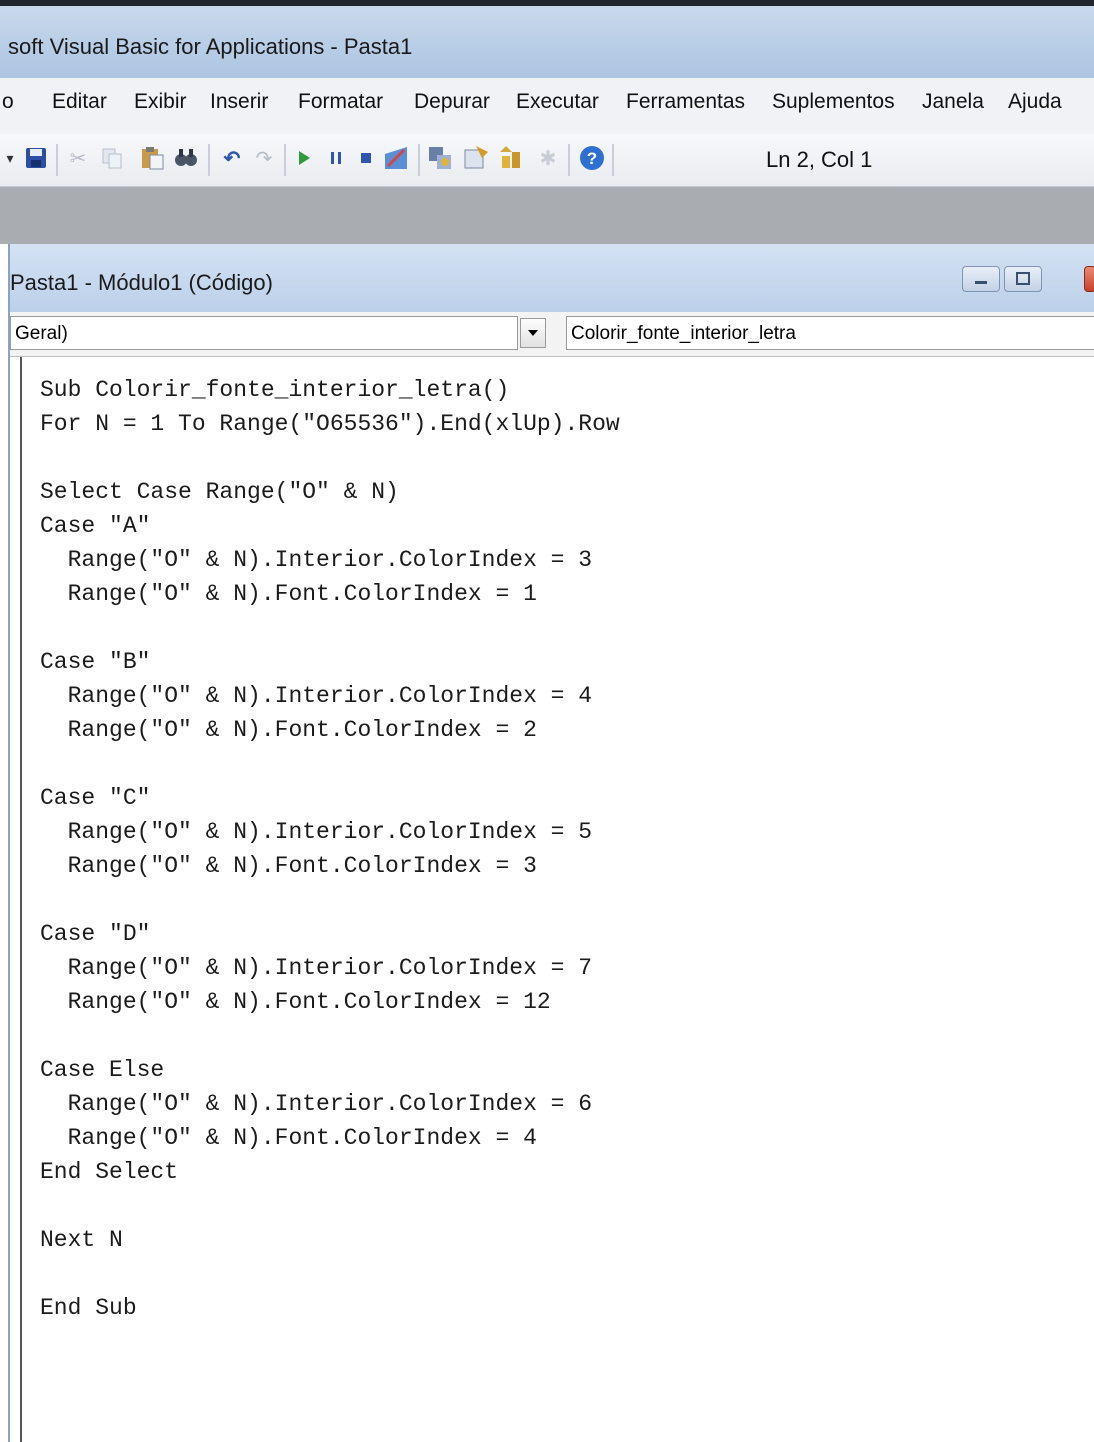  I want to click on menu-ferramentas: Ferramentas, so click(685, 102).